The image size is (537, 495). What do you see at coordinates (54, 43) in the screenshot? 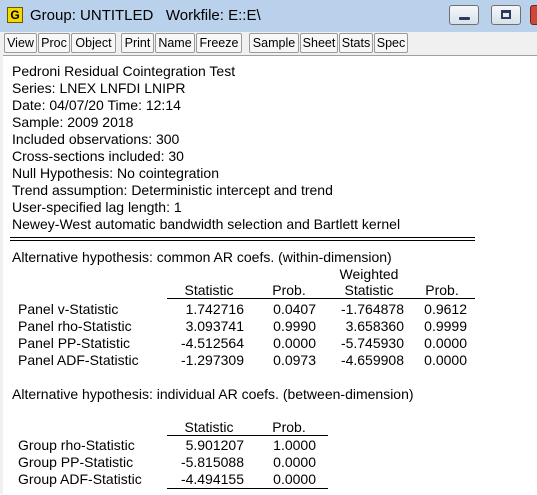
I see `proc-button: Proc` at bounding box center [54, 43].